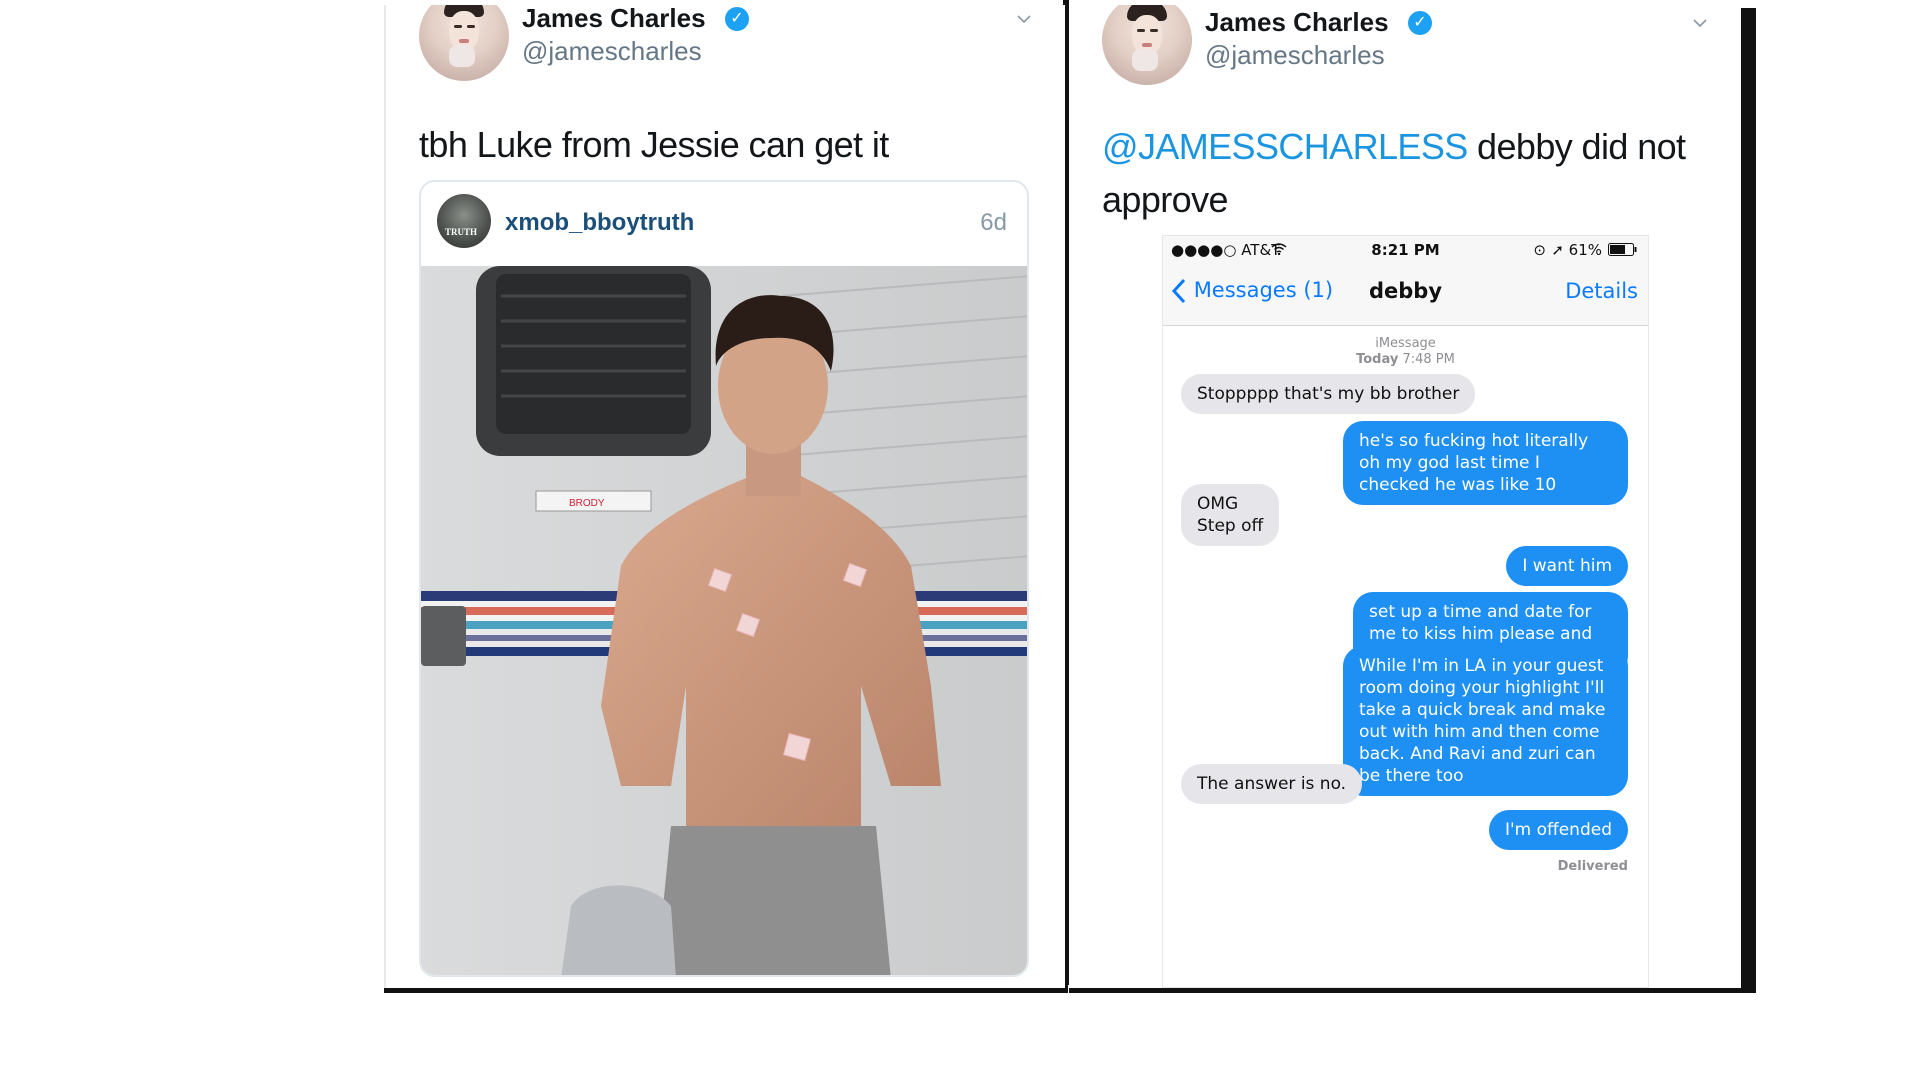 This screenshot has height=1080, width=1920. Describe the element at coordinates (599, 223) in the screenshot. I see `quote-username: xmob_bboytruth` at that location.